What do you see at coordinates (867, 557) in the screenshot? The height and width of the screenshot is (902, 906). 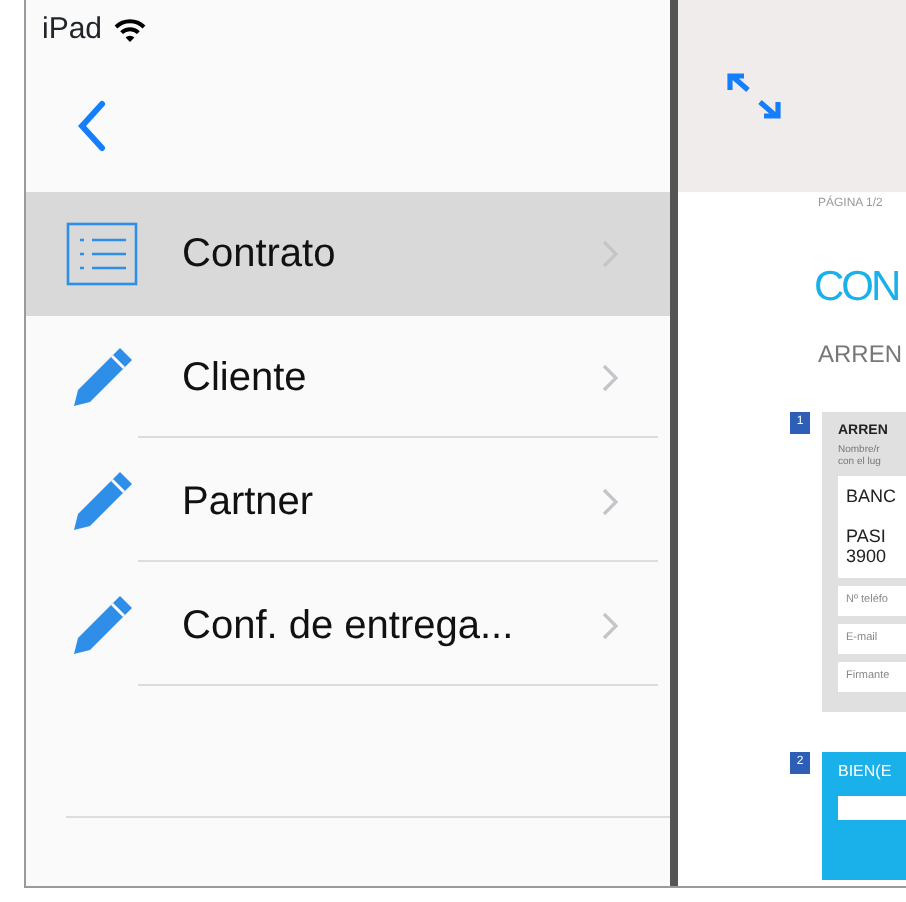 I see `address-line: 3900` at bounding box center [867, 557].